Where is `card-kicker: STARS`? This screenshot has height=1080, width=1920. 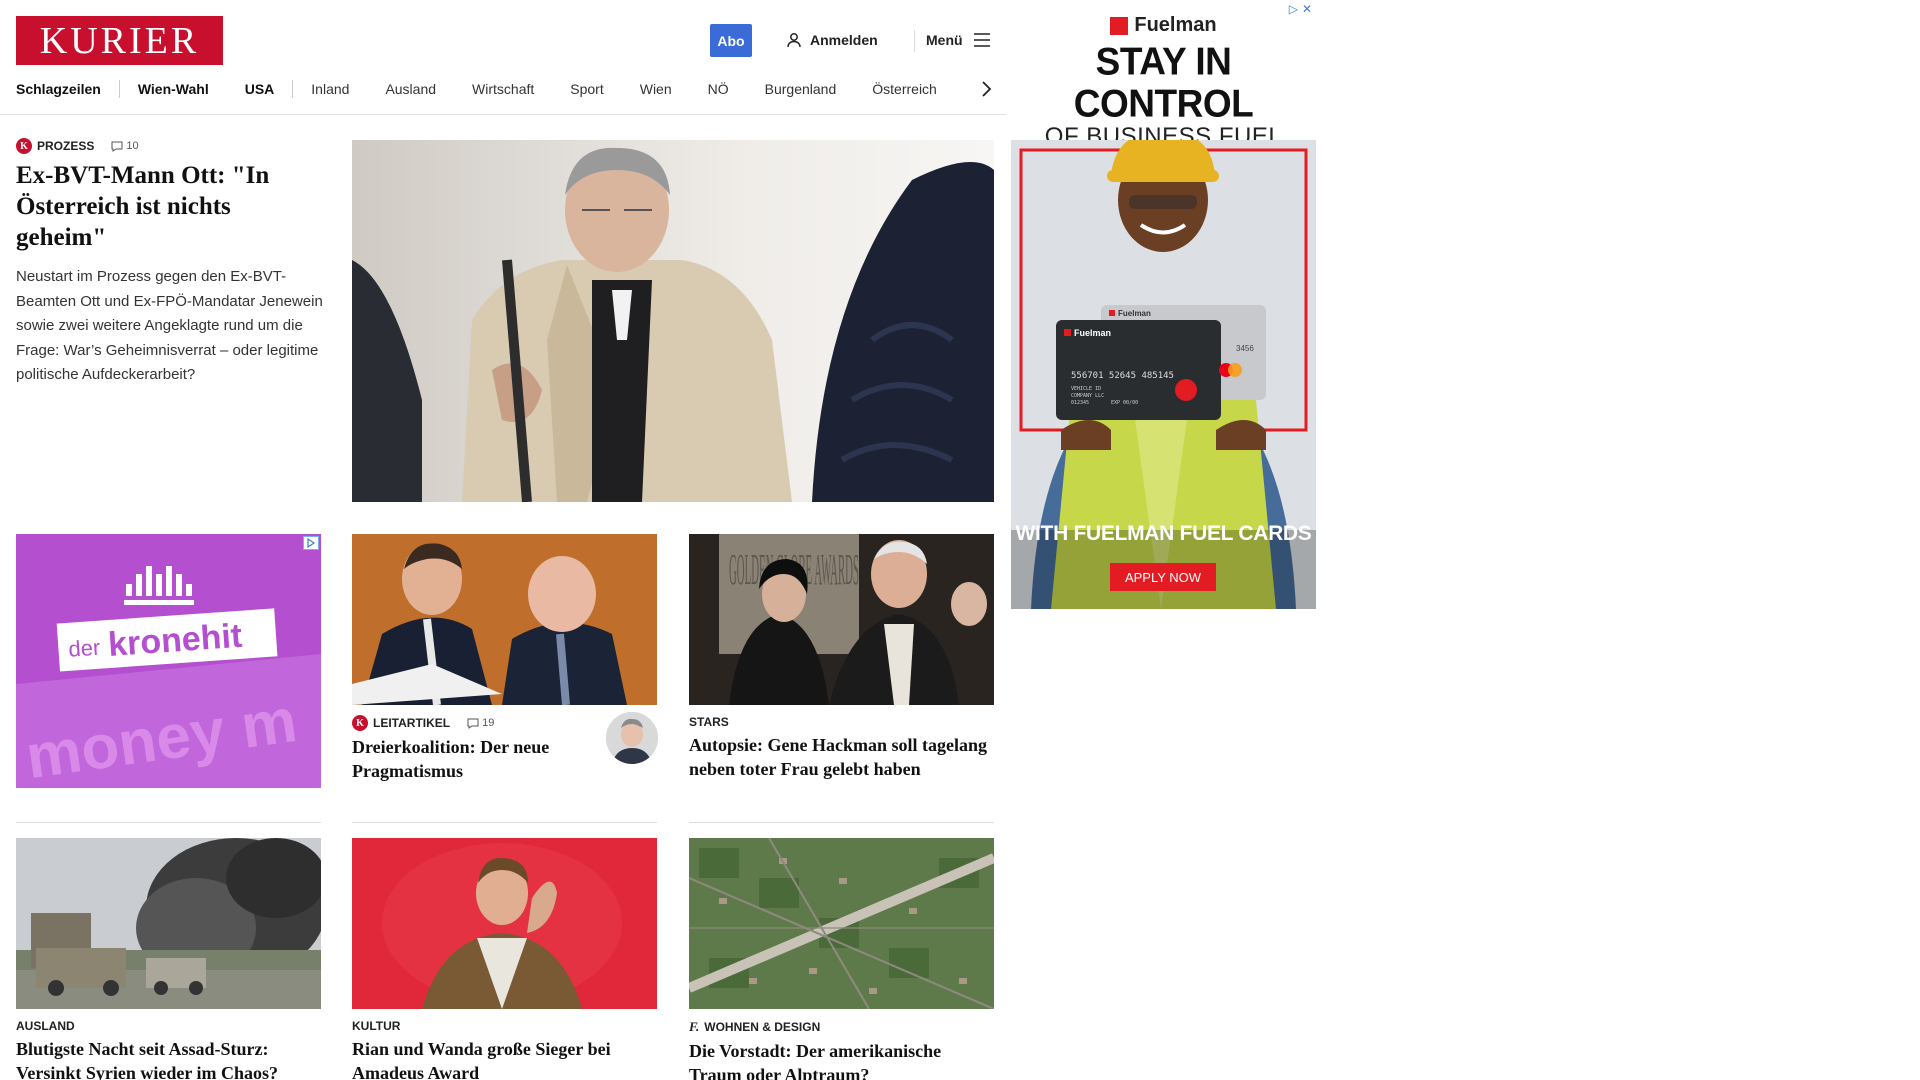
card-kicker: STARS is located at coordinates (841, 722).